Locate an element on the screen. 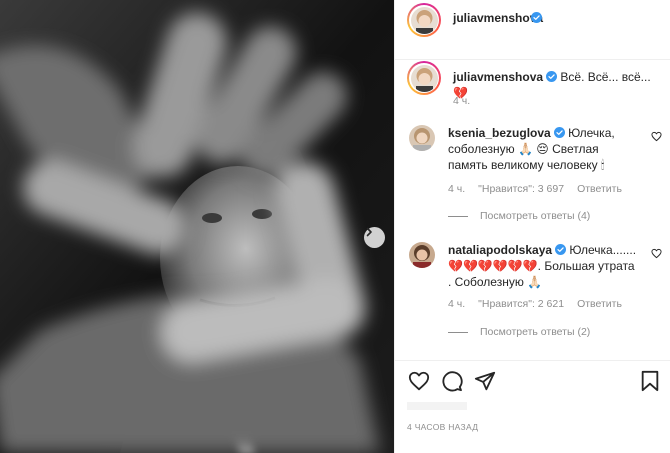  comment-likes: "Нравится": 2 621 is located at coordinates (521, 304).